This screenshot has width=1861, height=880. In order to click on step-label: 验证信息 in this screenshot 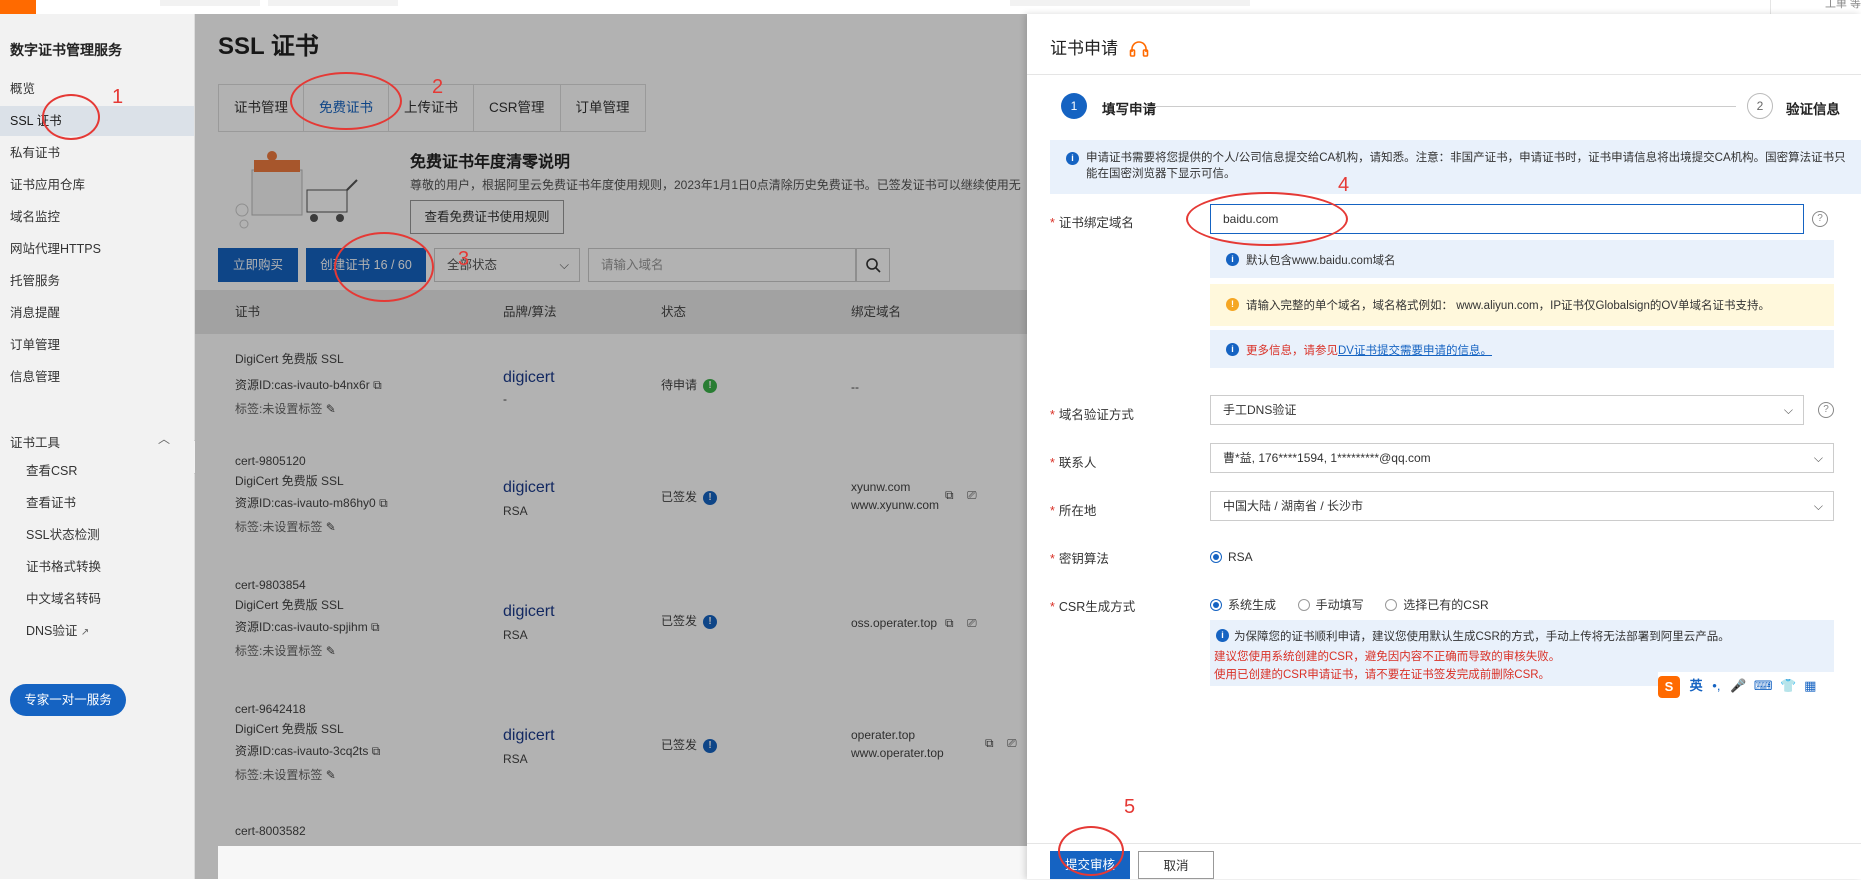, I will do `click(1813, 109)`.